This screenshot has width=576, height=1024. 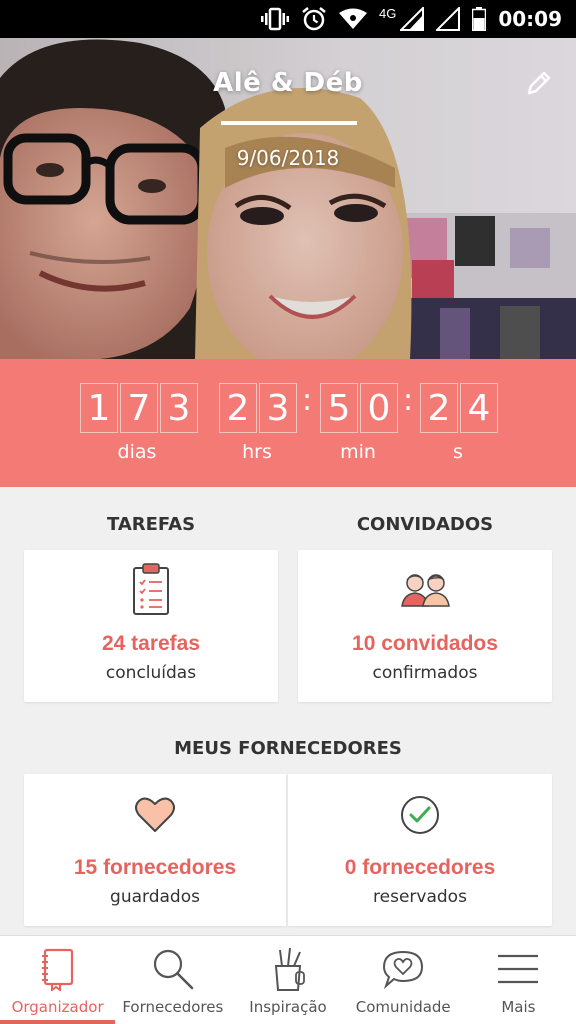 I want to click on countdown-label-hours: hrs, so click(x=257, y=452).